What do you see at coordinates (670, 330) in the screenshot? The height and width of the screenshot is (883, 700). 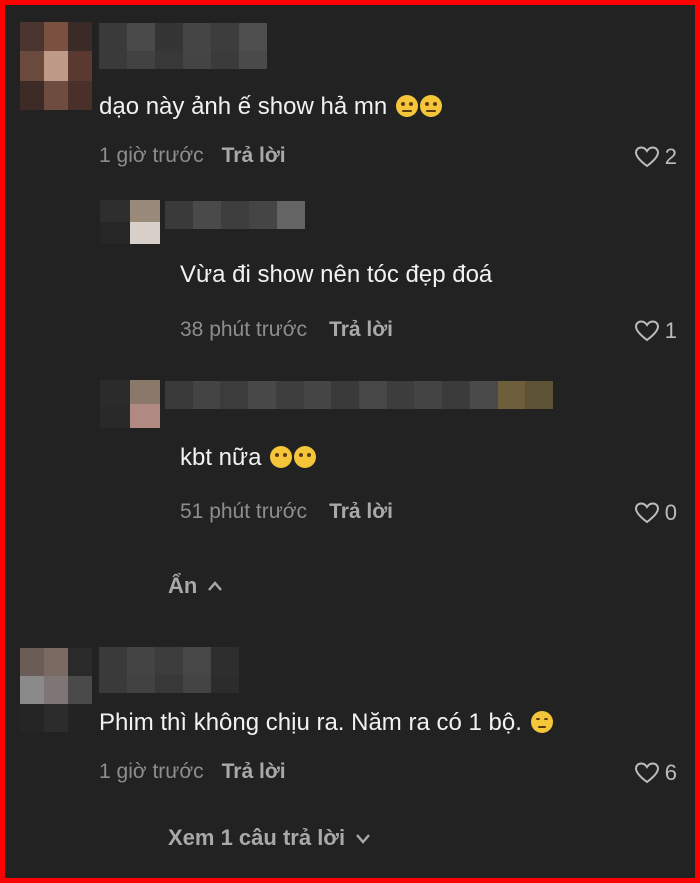 I see `like-count: 1` at bounding box center [670, 330].